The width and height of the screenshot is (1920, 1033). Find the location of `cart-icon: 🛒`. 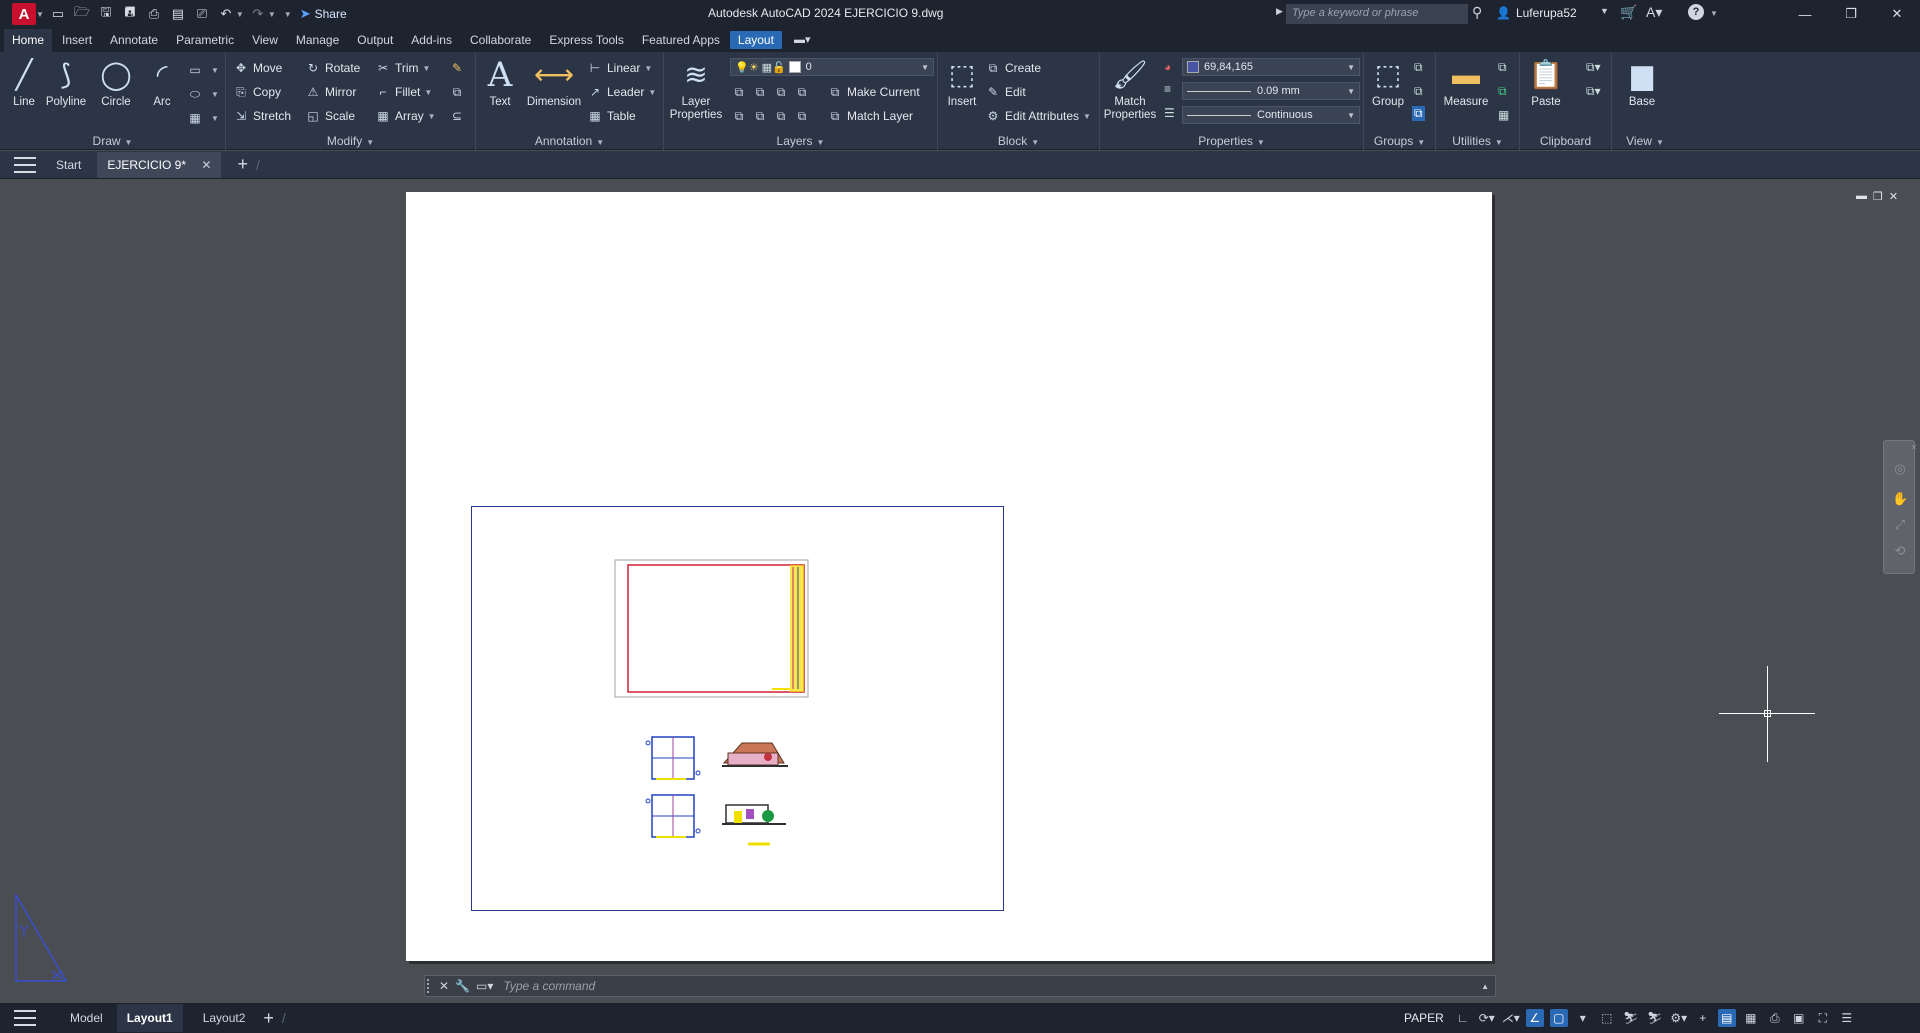

cart-icon: 🛒 is located at coordinates (1628, 12).